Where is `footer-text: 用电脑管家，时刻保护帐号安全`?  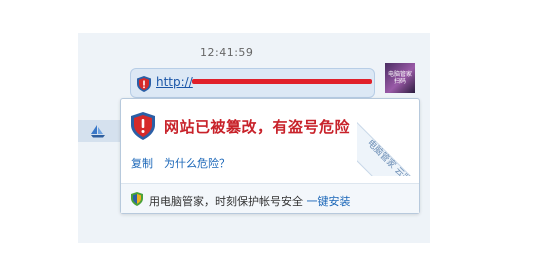
footer-text: 用电脑管家，时刻保护帐号安全 is located at coordinates (226, 201).